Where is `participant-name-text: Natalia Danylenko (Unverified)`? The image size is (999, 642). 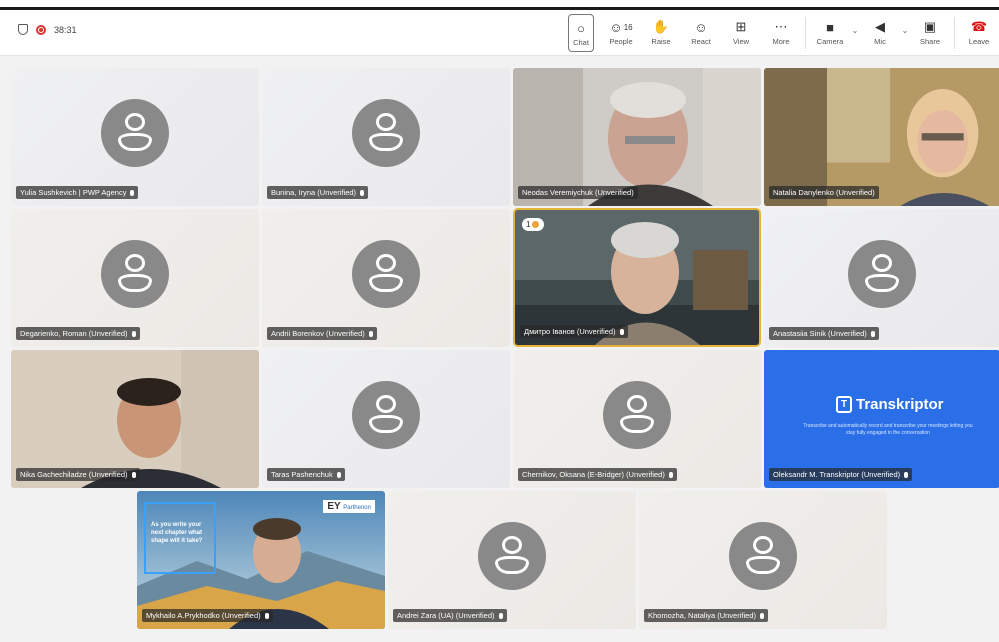 participant-name-text: Natalia Danylenko (Unverified) is located at coordinates (824, 192).